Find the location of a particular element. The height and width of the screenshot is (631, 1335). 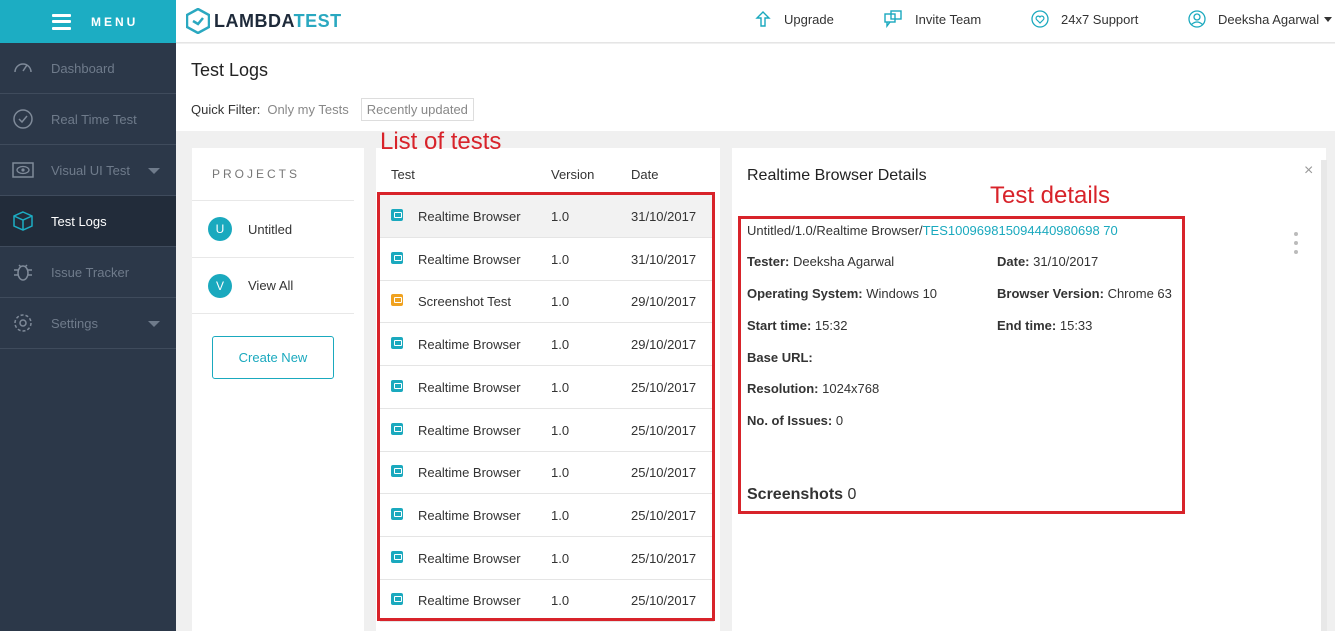

menu-toggle: MENU is located at coordinates (88, 21).